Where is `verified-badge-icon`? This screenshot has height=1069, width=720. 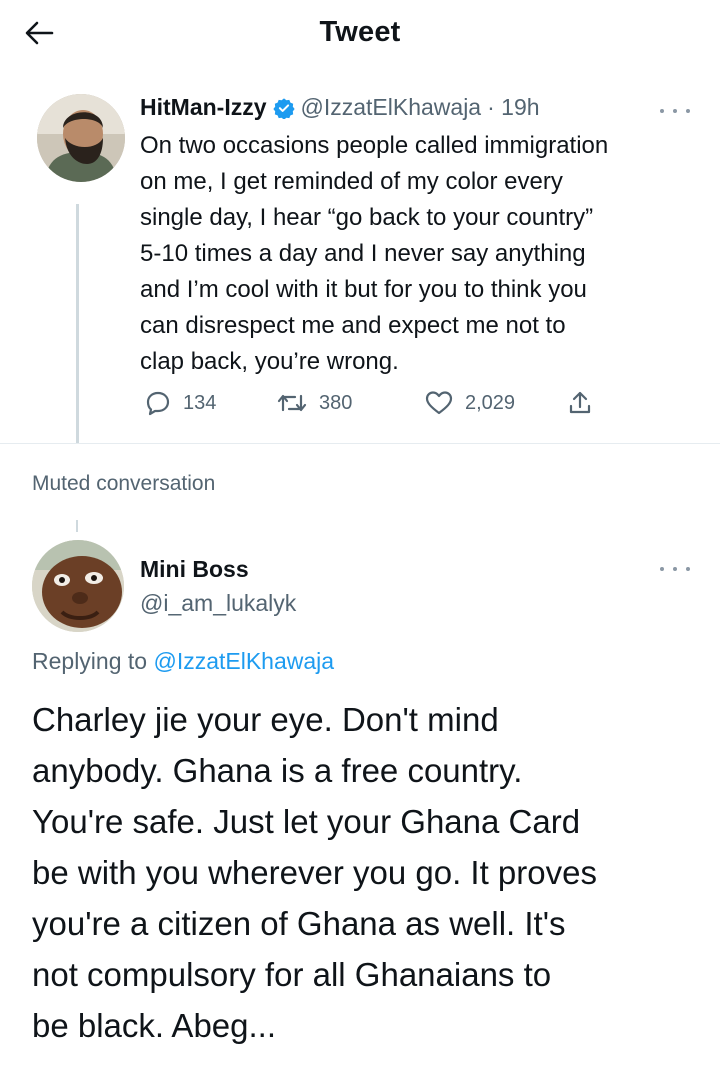
verified-badge-icon is located at coordinates (283, 108).